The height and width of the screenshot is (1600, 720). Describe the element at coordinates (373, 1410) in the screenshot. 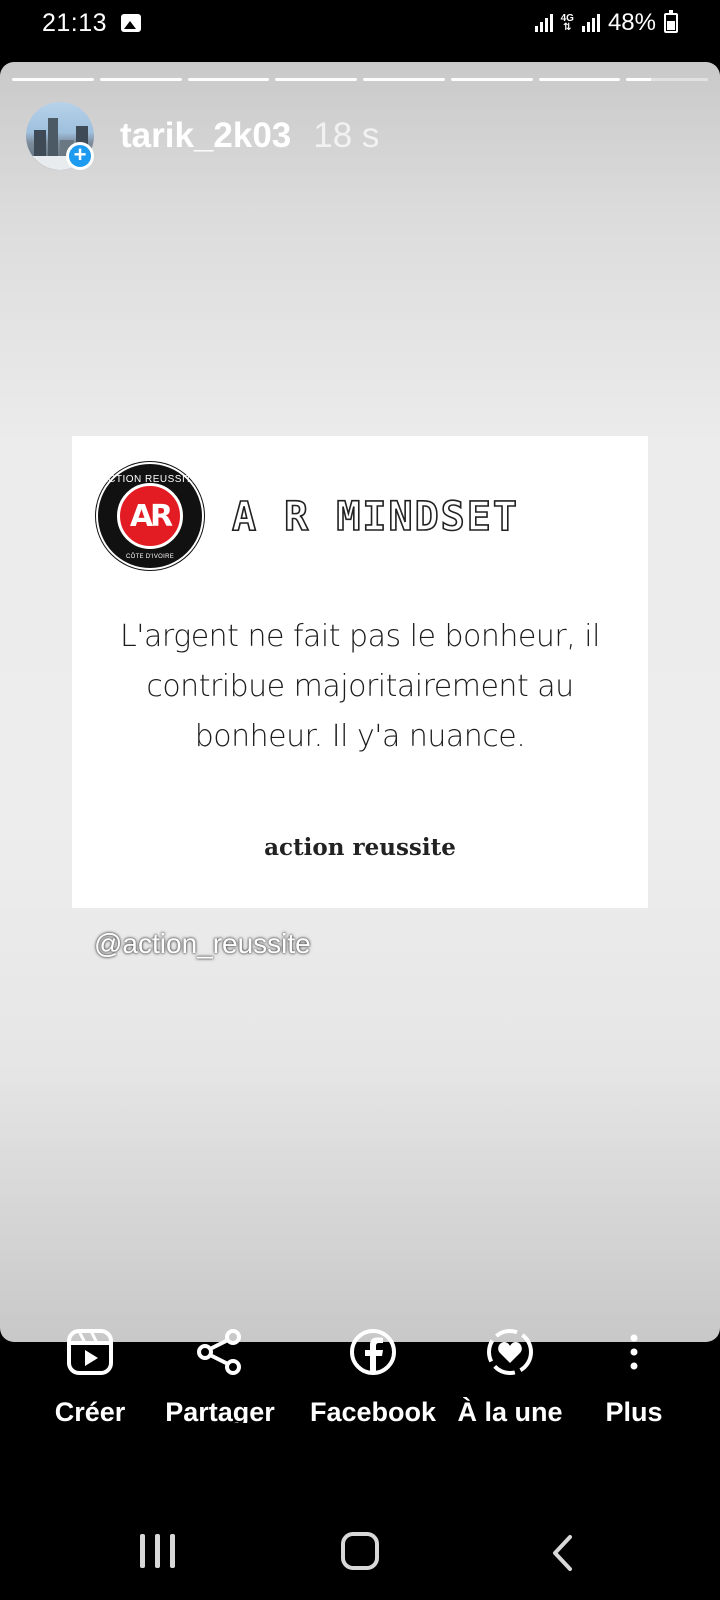

I see `facebook-label: Facebook` at that location.